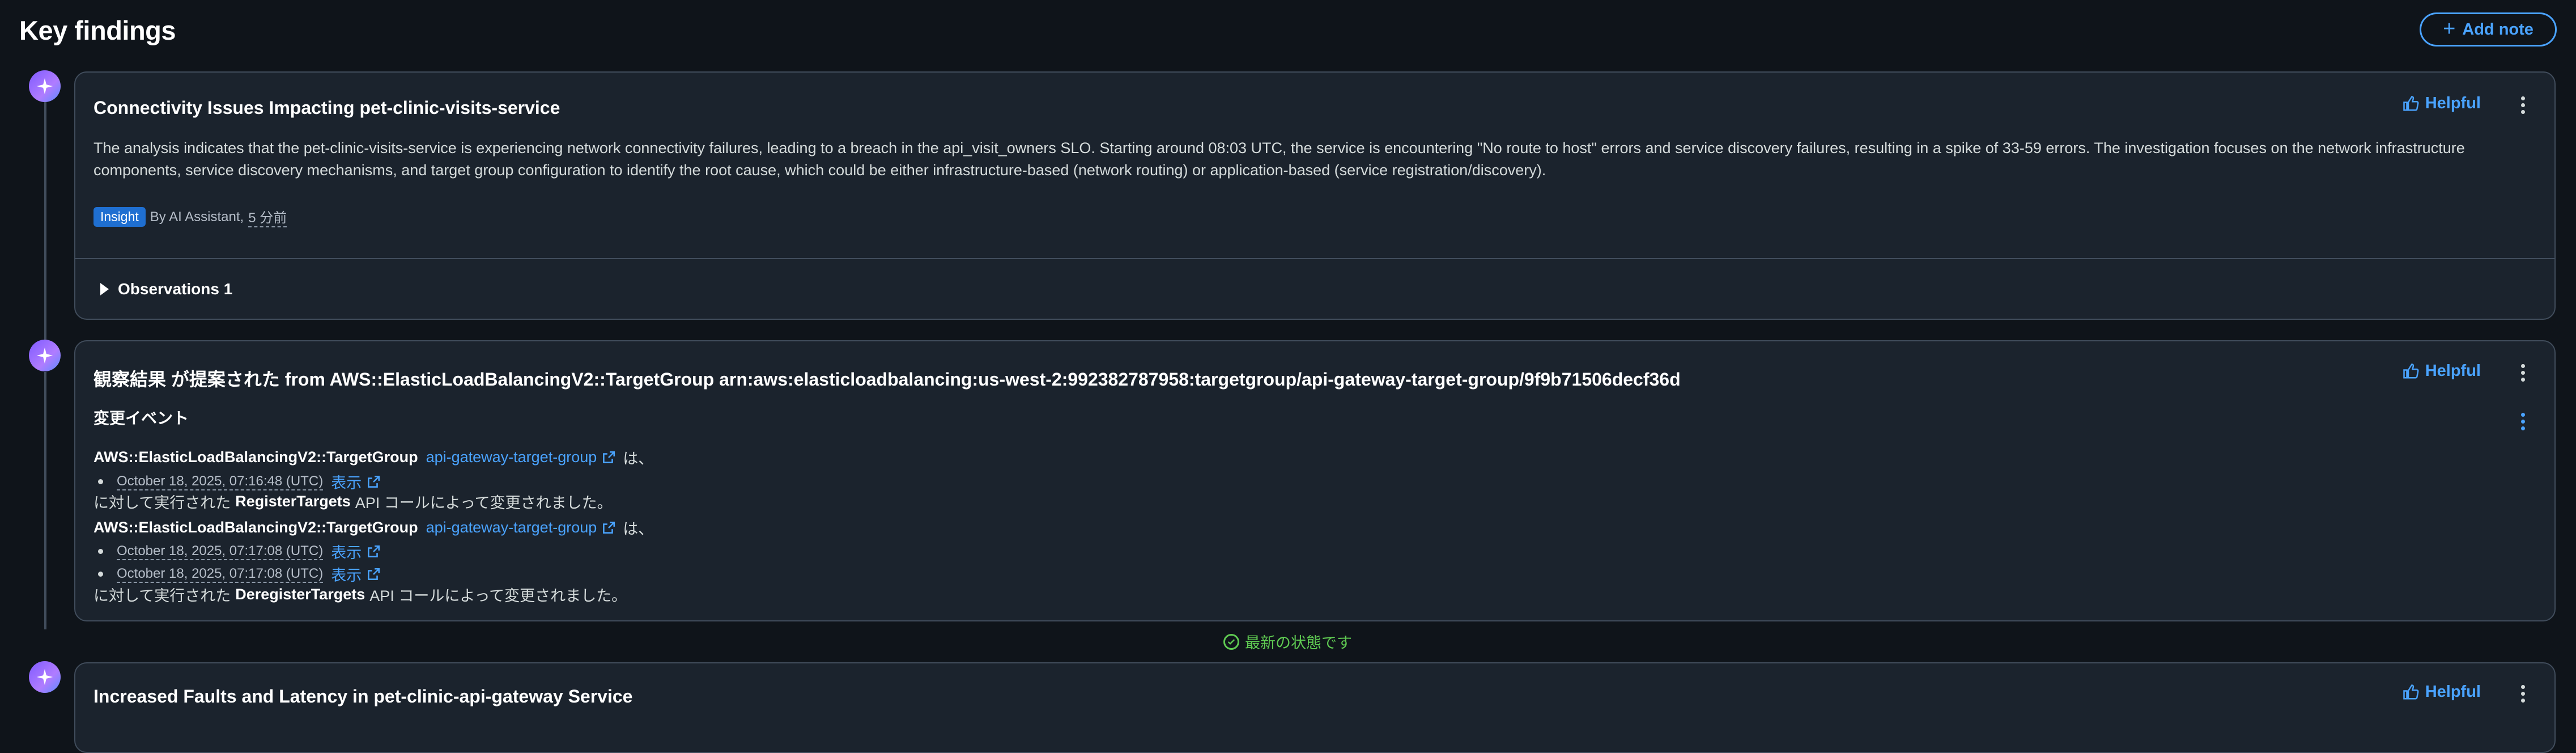 This screenshot has height=753, width=2576. Describe the element at coordinates (300, 594) in the screenshot. I see `api-name: DeregisterTargets` at that location.